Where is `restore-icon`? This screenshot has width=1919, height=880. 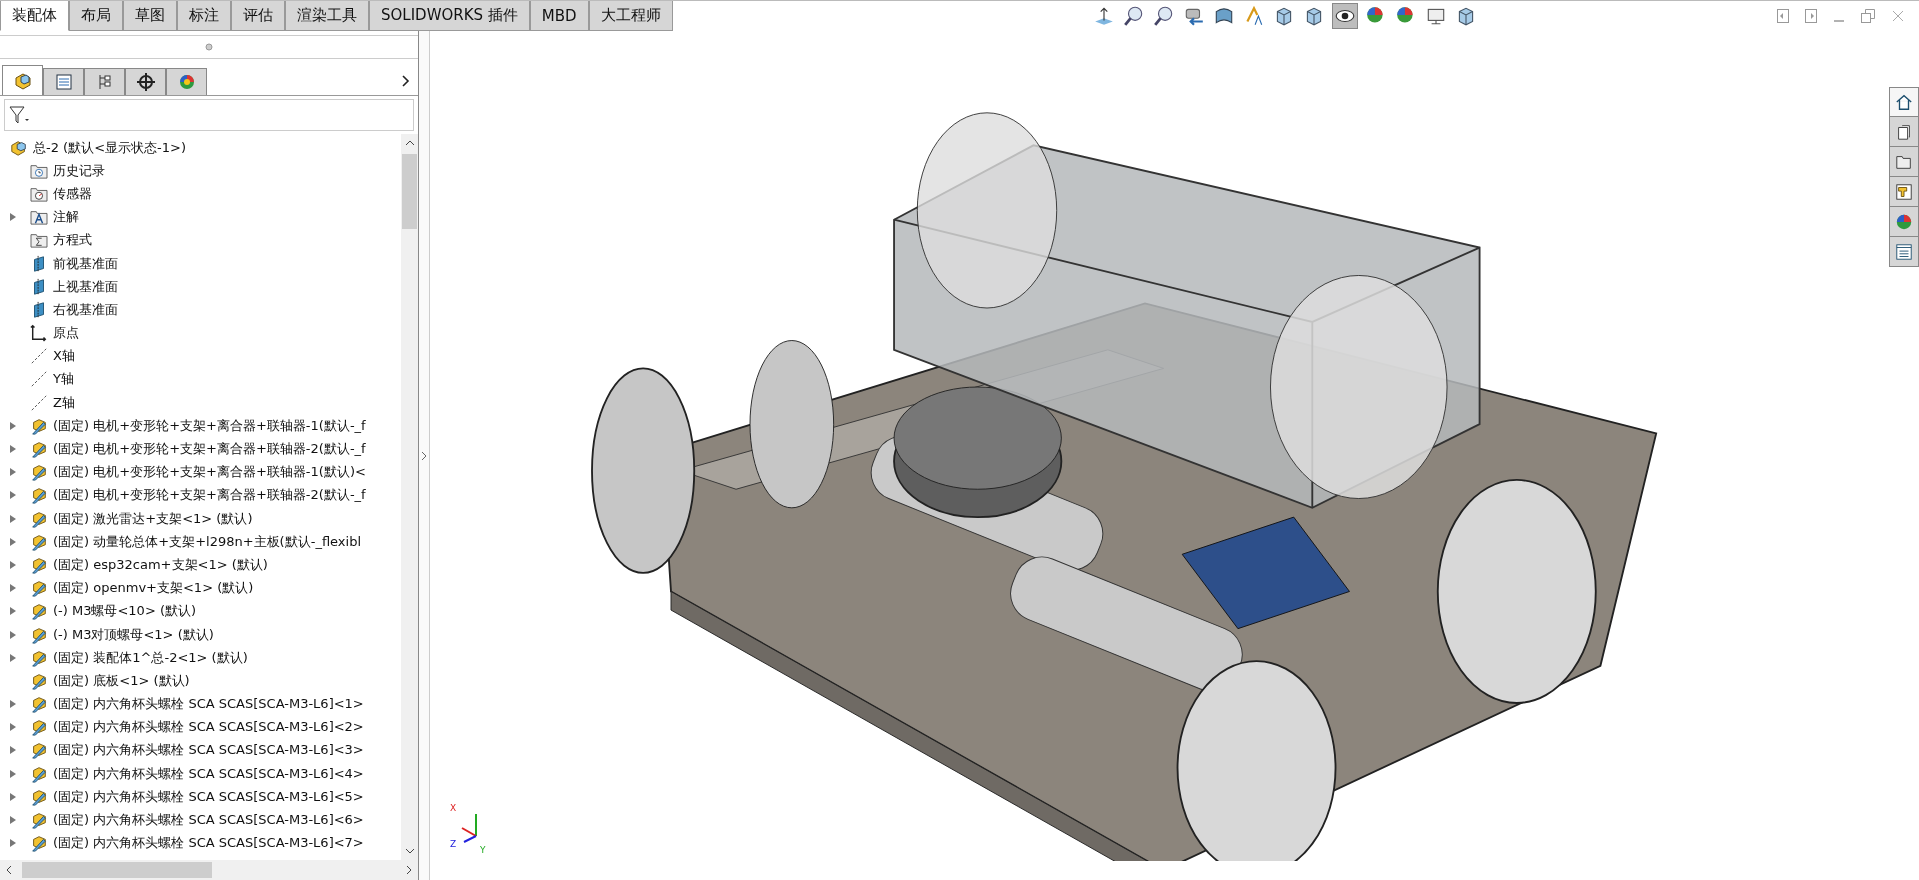 restore-icon is located at coordinates (1868, 16).